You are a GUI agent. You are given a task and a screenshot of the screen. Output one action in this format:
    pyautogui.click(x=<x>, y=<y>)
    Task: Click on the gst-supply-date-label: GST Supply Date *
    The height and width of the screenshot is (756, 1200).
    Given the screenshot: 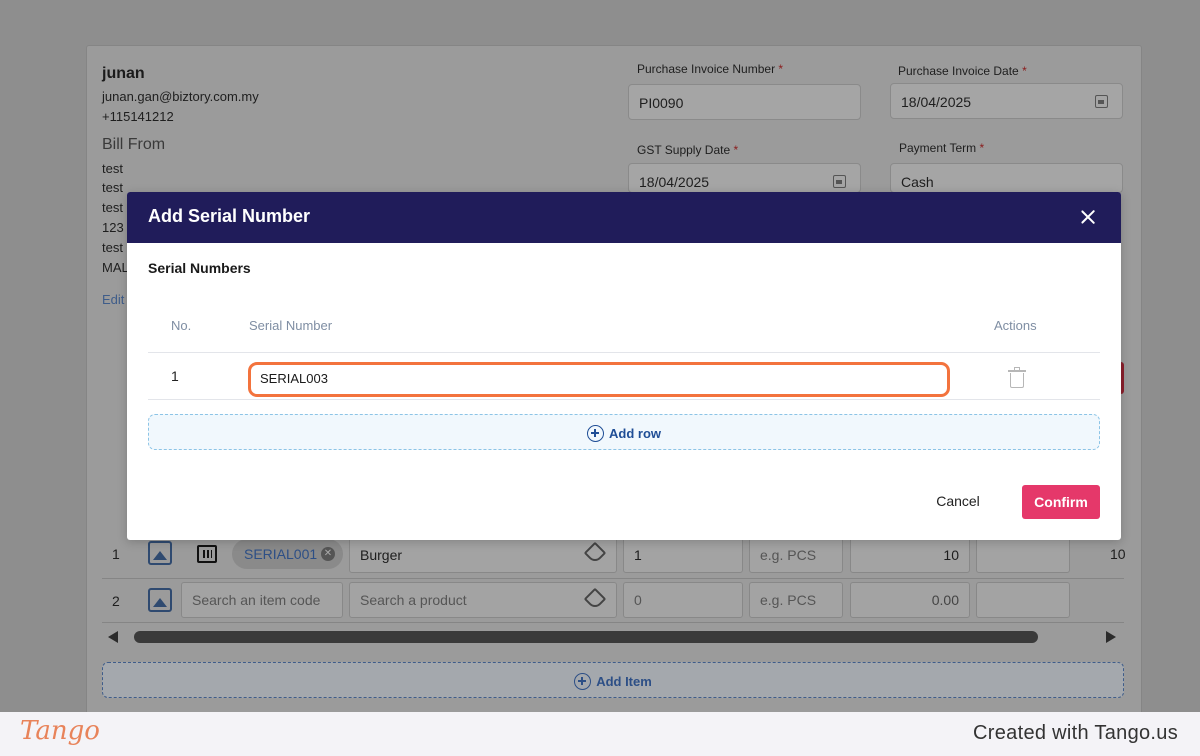 What is the action you would take?
    pyautogui.click(x=688, y=150)
    